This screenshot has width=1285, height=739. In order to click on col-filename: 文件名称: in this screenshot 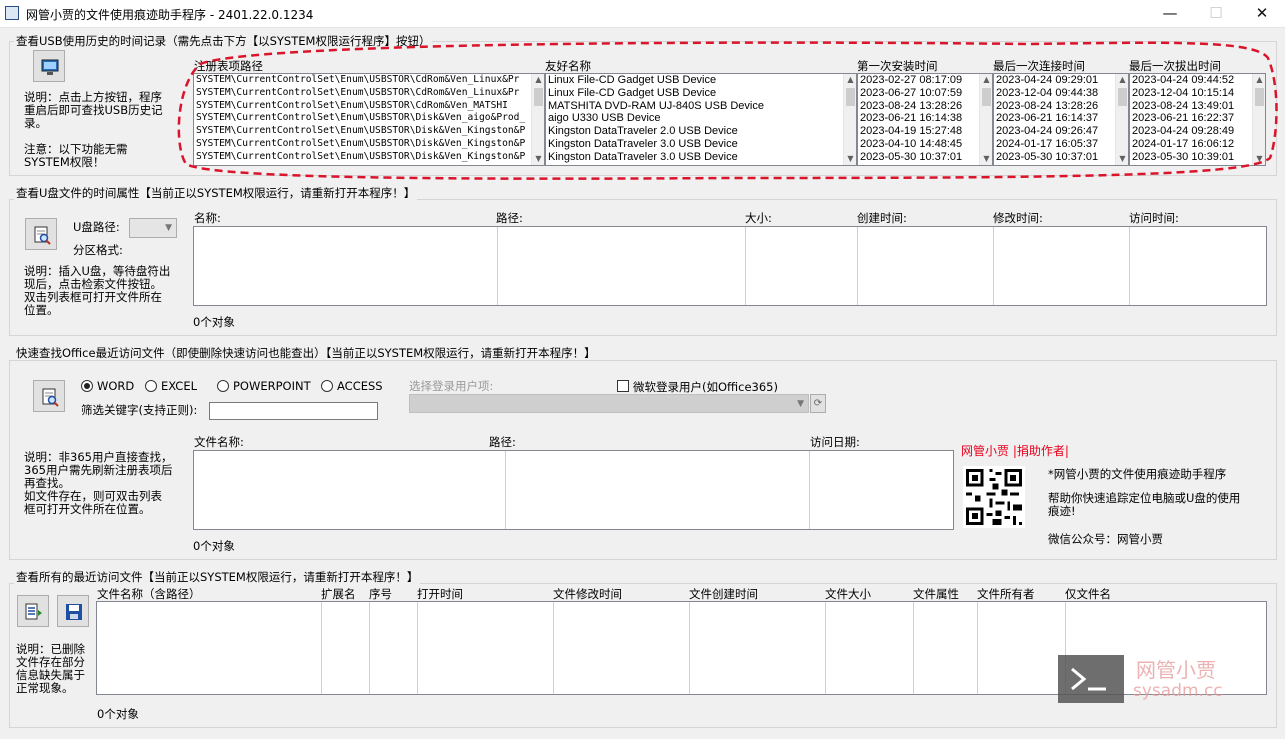, I will do `click(219, 442)`.